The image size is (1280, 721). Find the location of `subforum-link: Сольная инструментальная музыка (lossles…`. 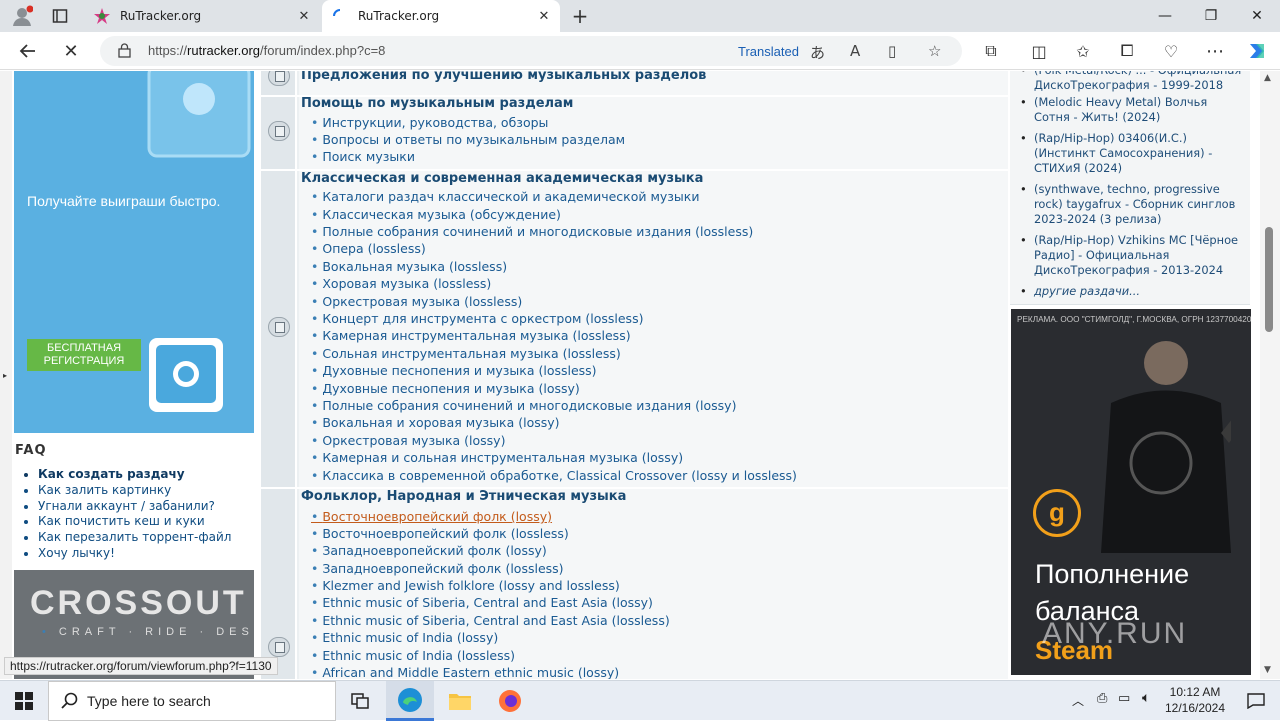

subforum-link: Сольная инструментальная музыка (lossles… is located at coordinates (465, 353).